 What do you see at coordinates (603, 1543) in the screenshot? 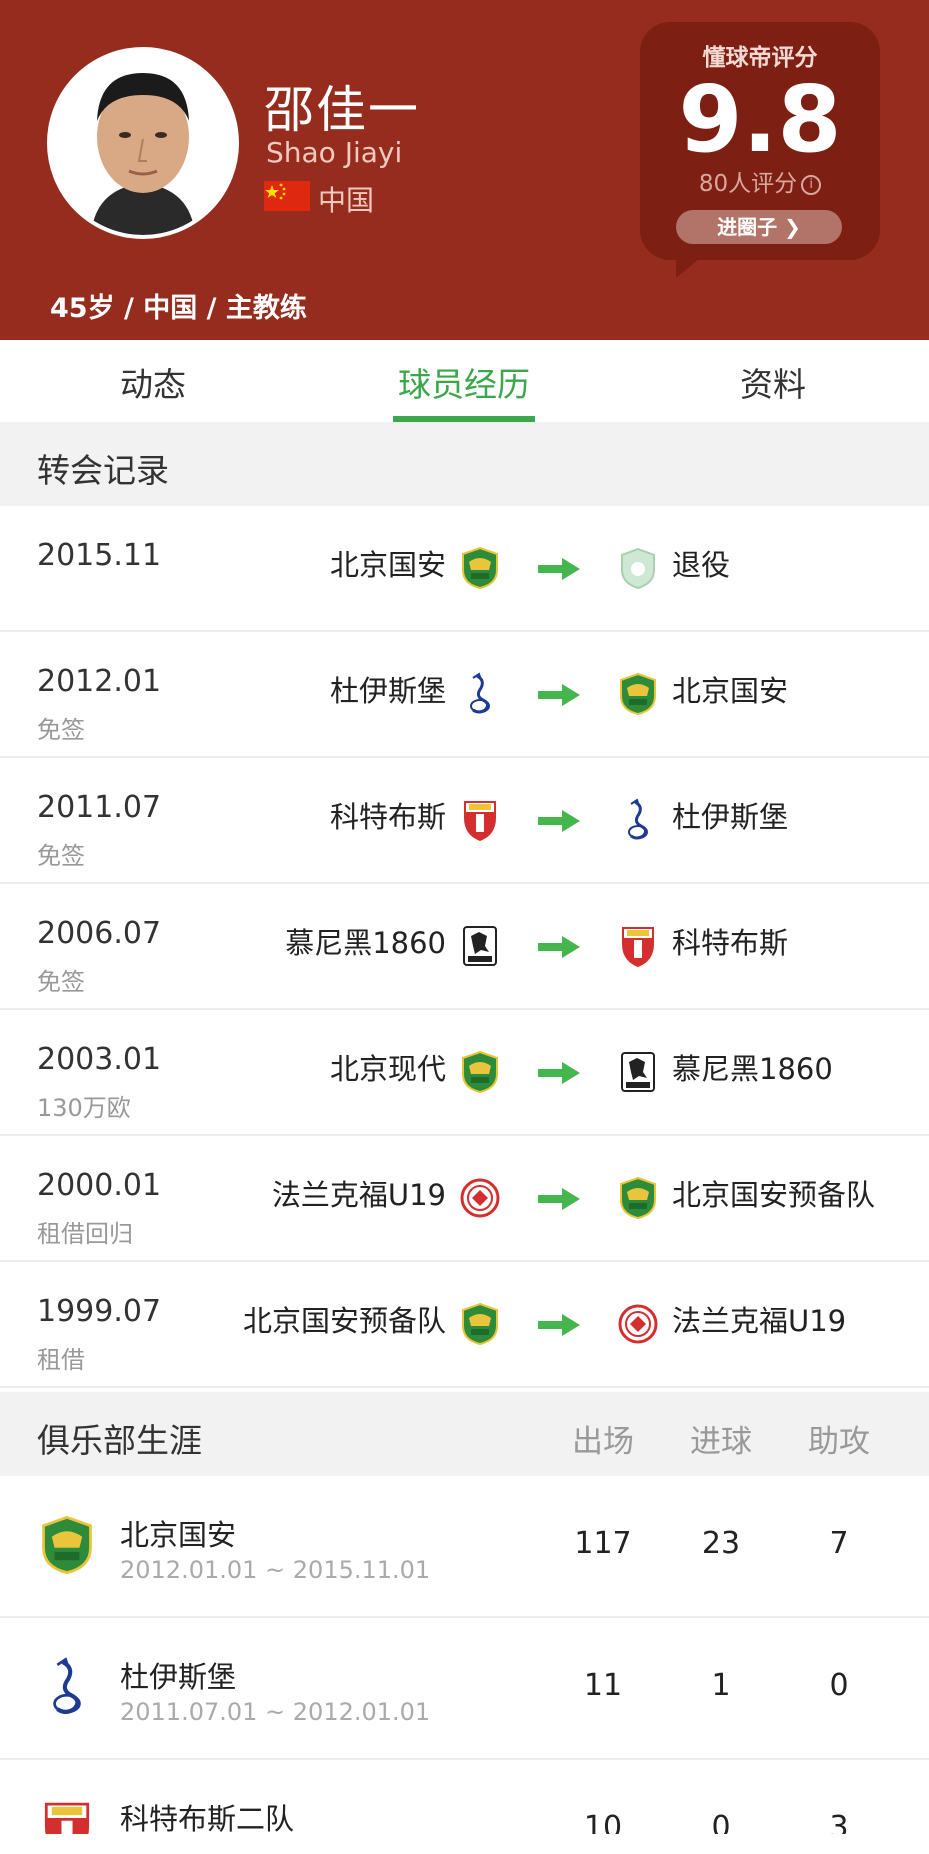
I see `career-apps: 117` at bounding box center [603, 1543].